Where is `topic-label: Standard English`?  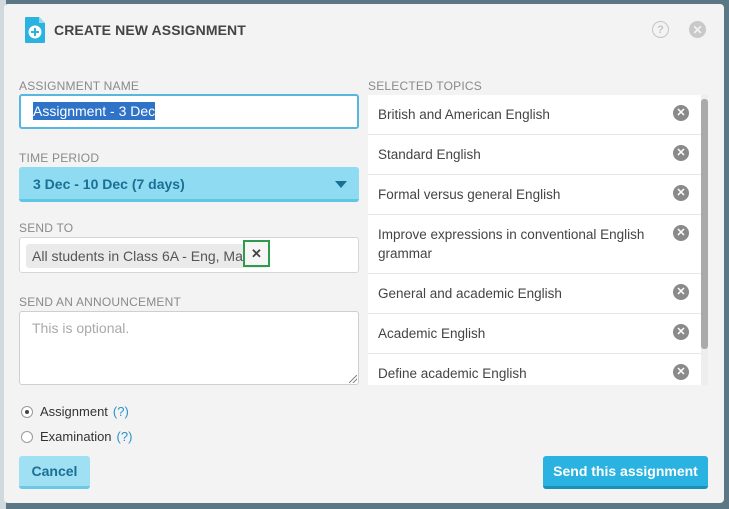 topic-label: Standard English is located at coordinates (429, 154).